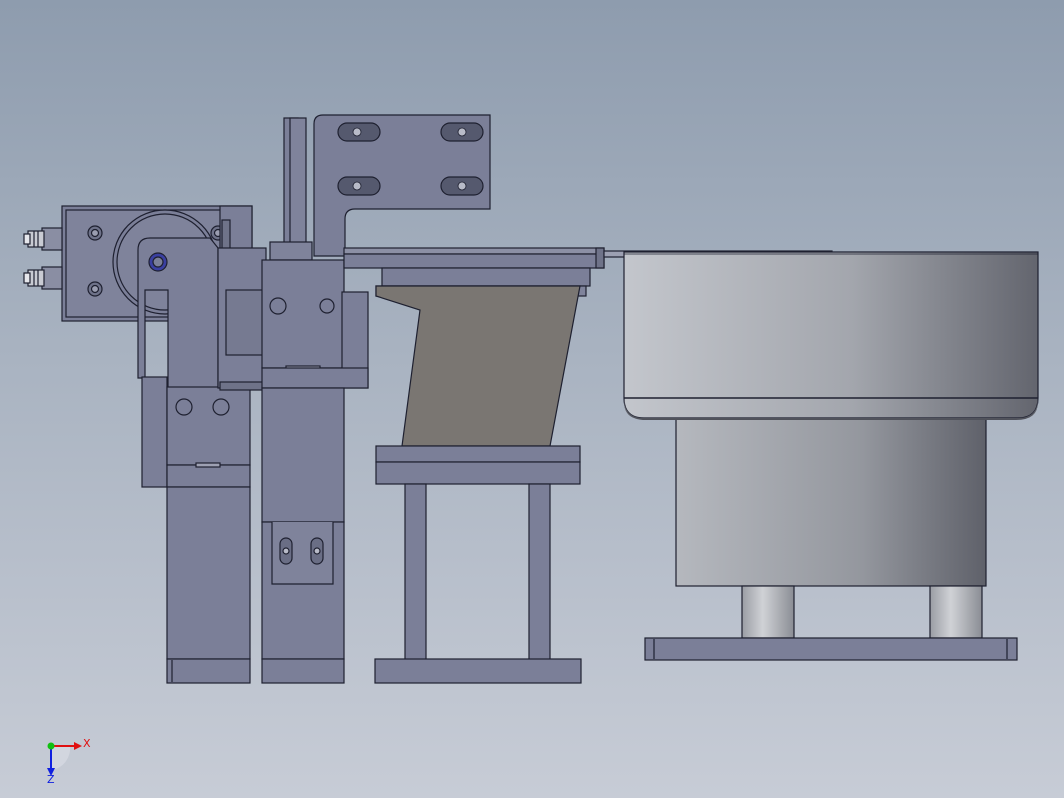  Describe the element at coordinates (243, 319) in the screenshot. I see `connector-block` at that location.